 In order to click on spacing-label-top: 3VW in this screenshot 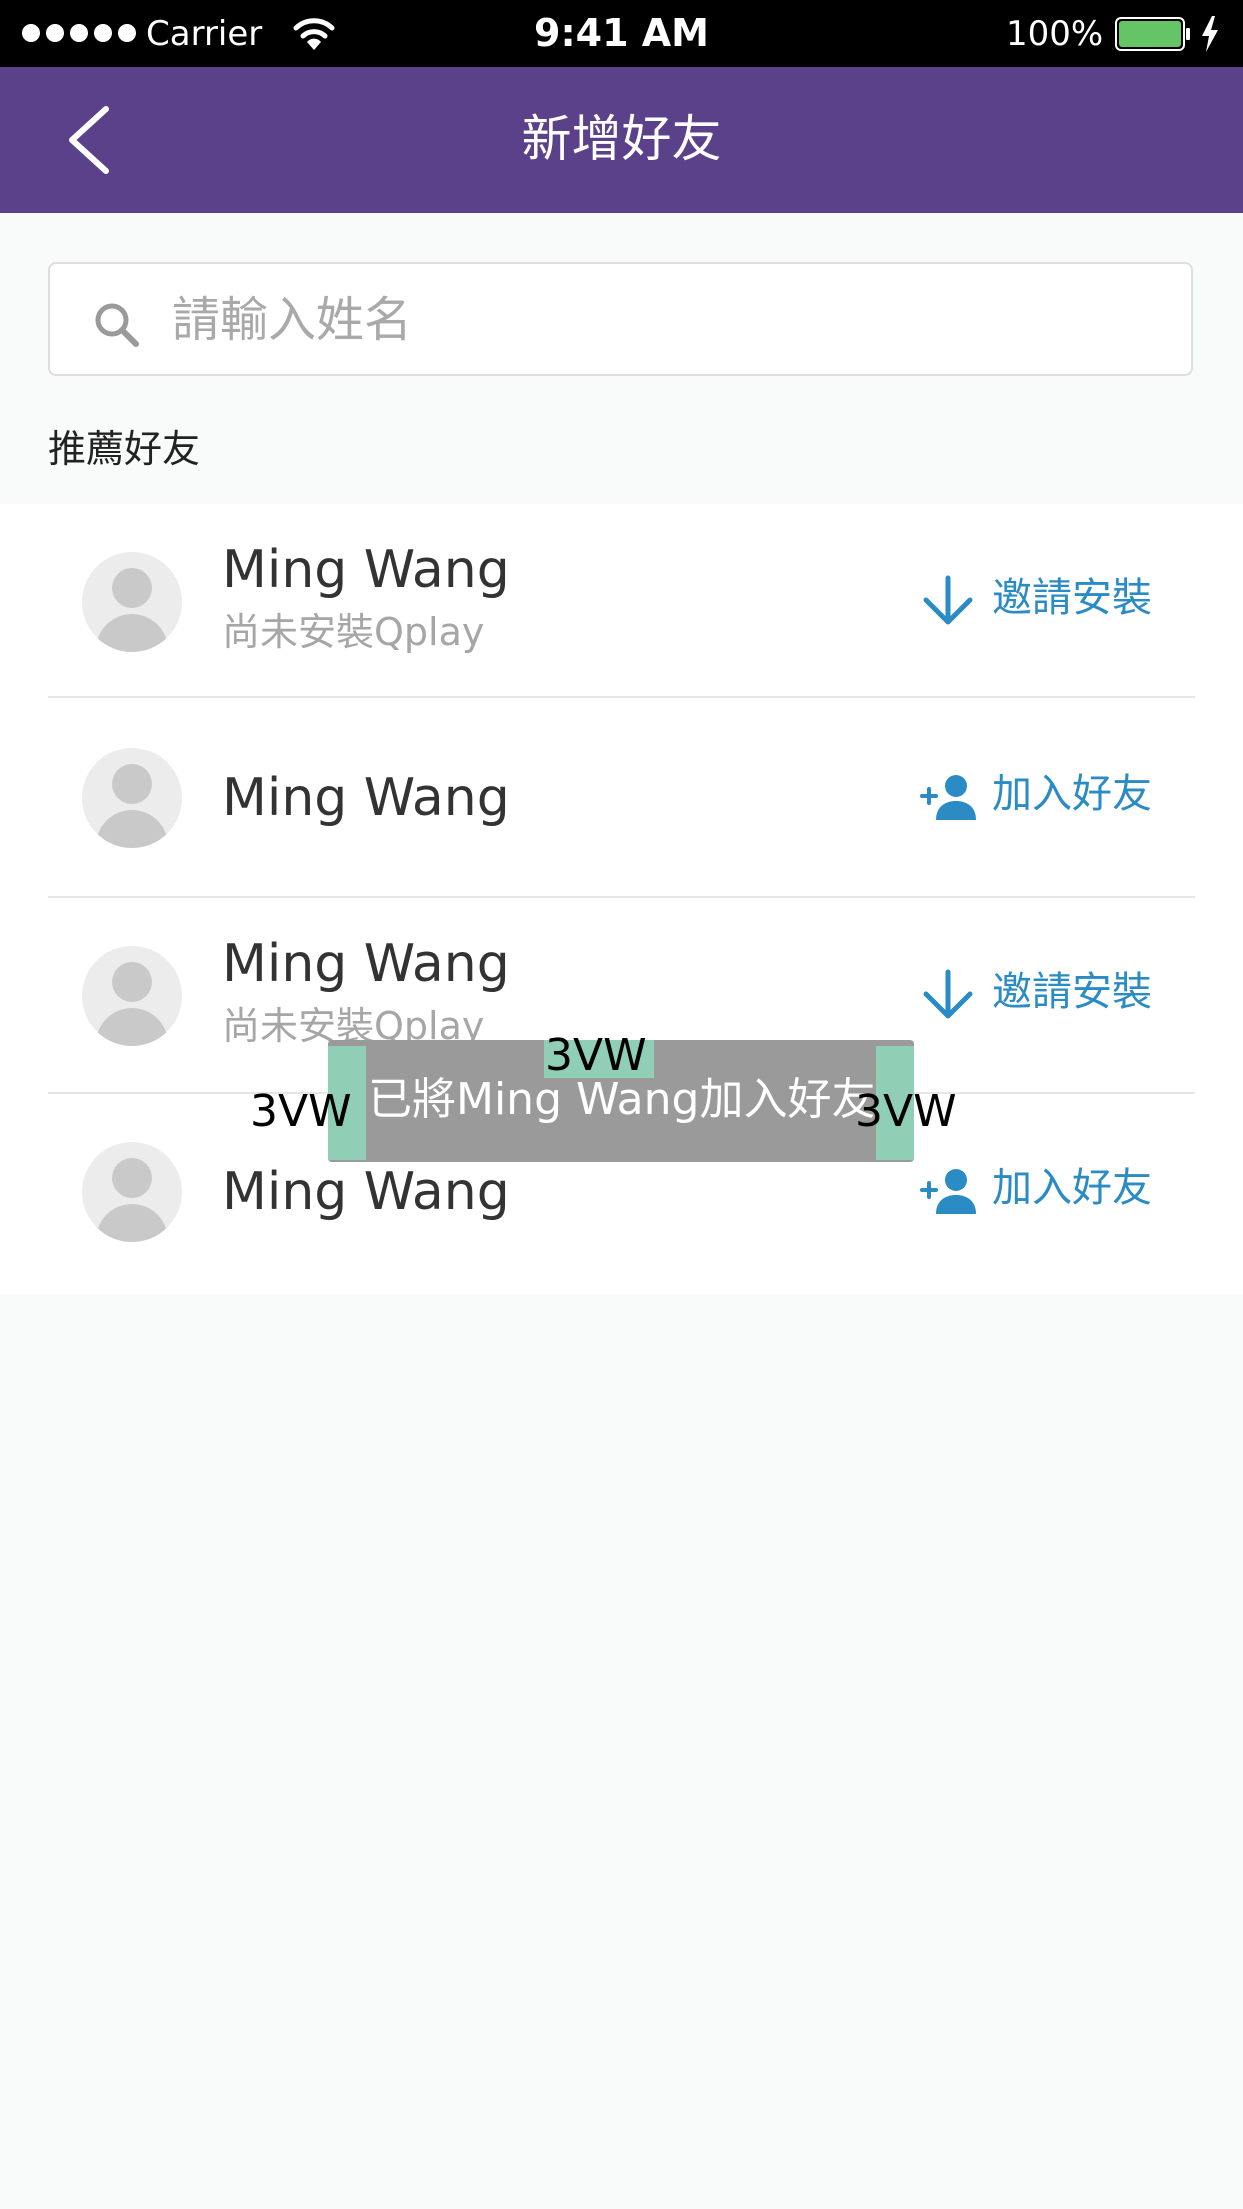, I will do `click(596, 1055)`.